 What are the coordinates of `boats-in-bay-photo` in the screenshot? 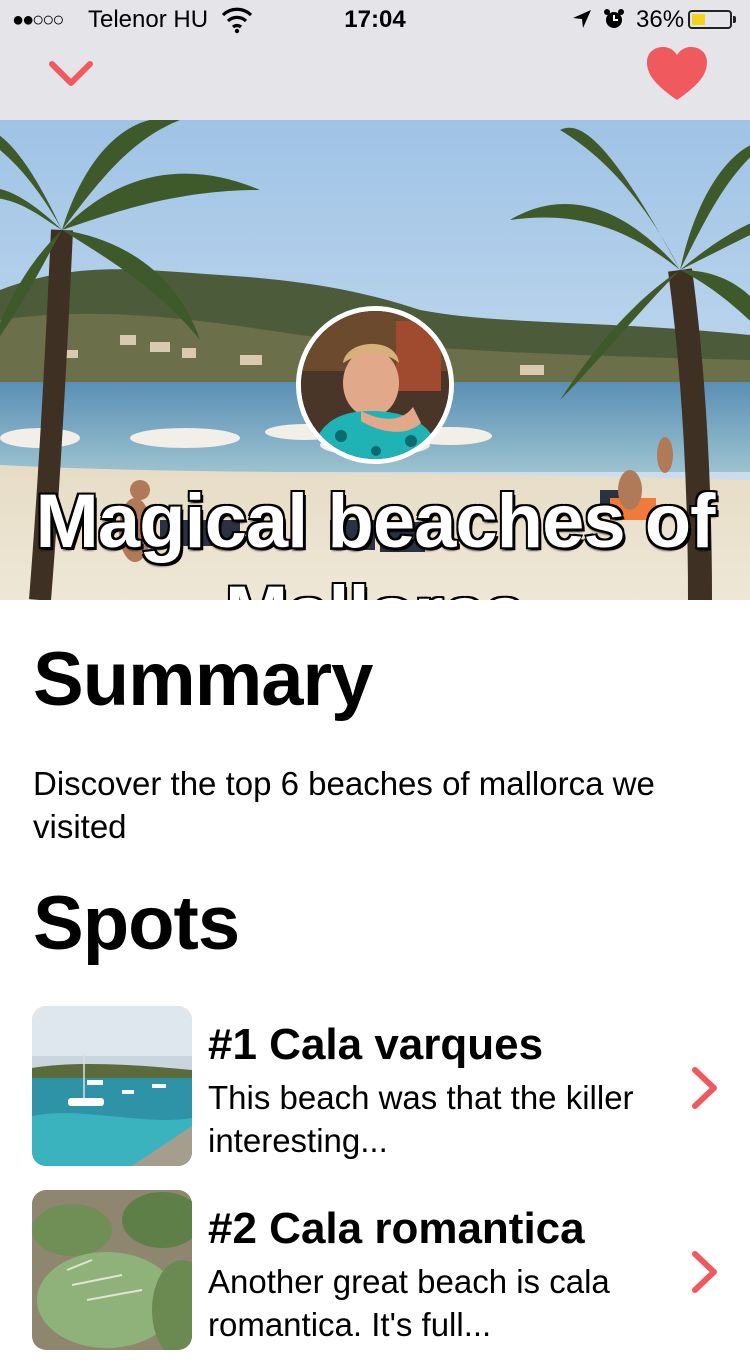 It's located at (112, 1086).